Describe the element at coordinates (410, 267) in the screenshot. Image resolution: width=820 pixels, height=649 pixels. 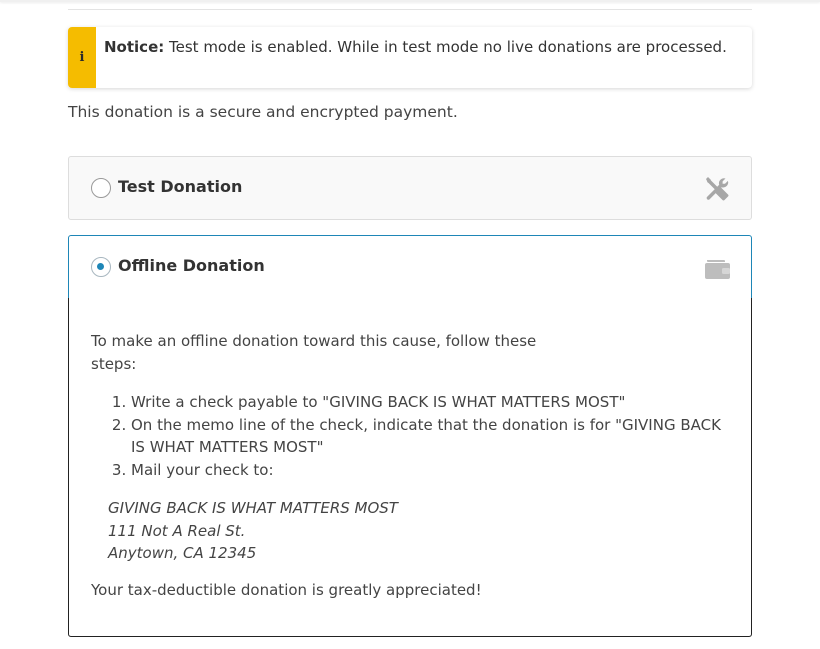
I see `gateway-option-offline-donation: Offline Donation` at that location.